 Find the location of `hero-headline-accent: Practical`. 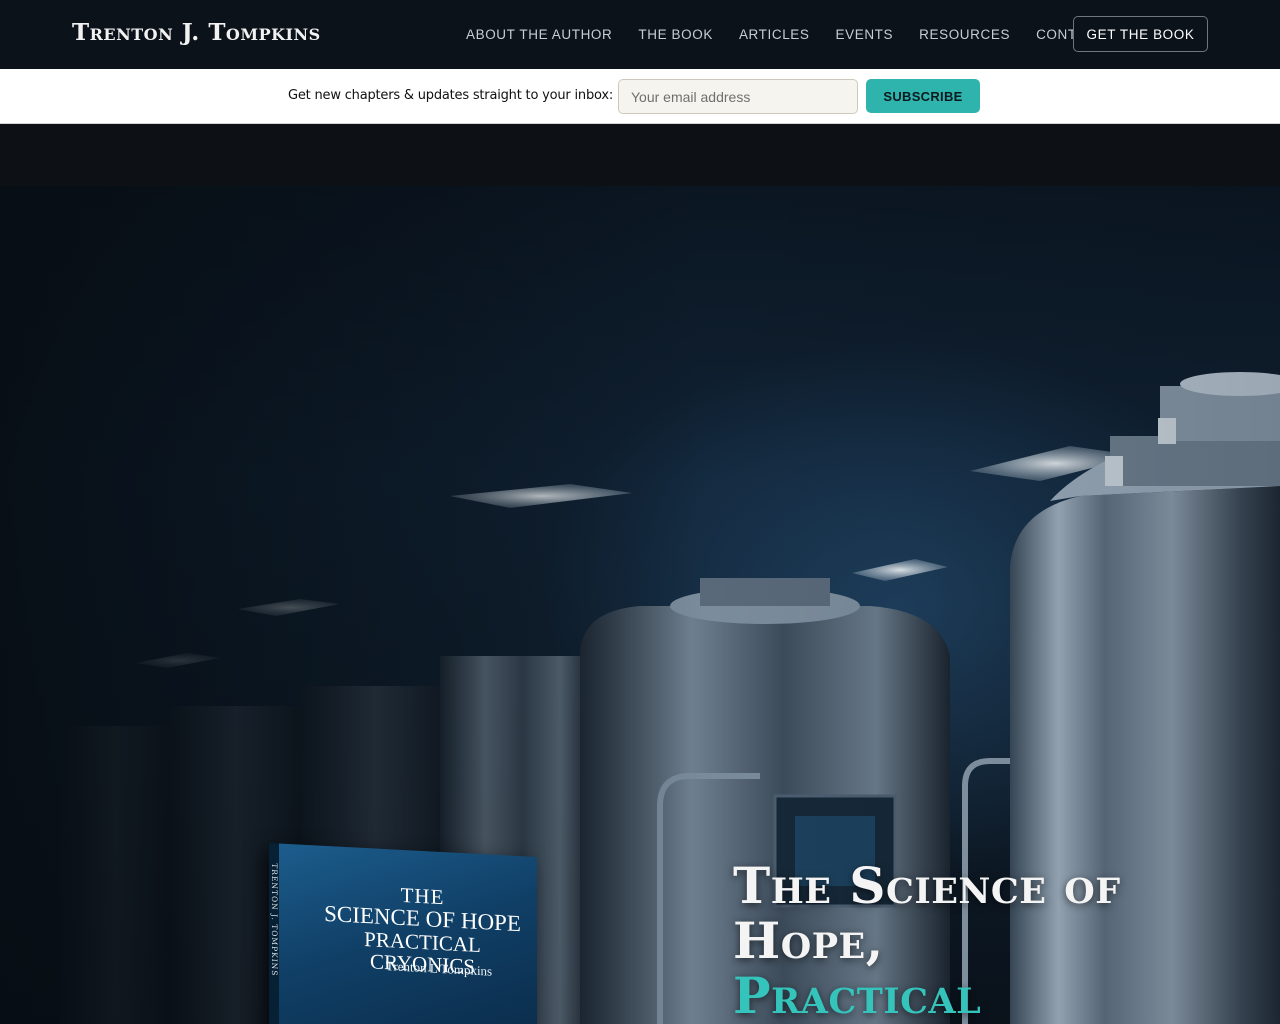

hero-headline-accent: Practical is located at coordinates (857, 995).